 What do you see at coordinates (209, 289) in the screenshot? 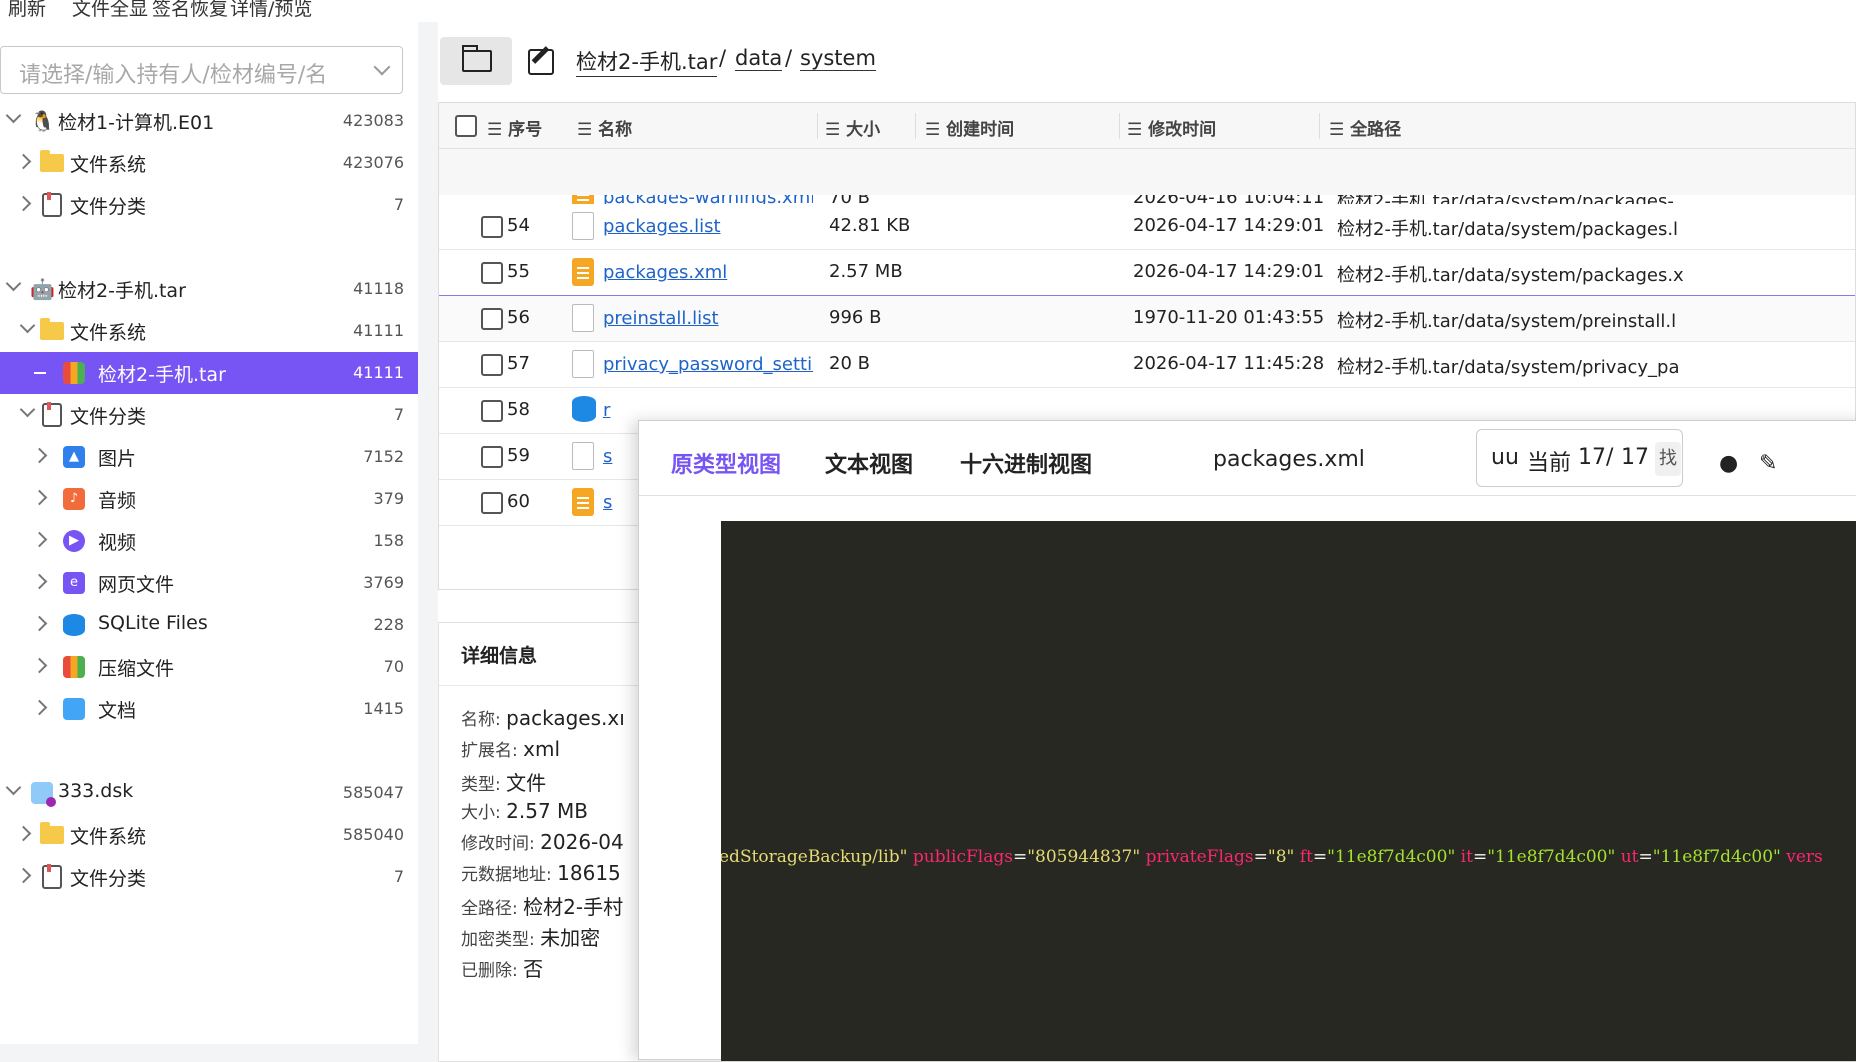
I see `tree-node-evidence2: 🤖 检材2-手机.tar 41118` at bounding box center [209, 289].